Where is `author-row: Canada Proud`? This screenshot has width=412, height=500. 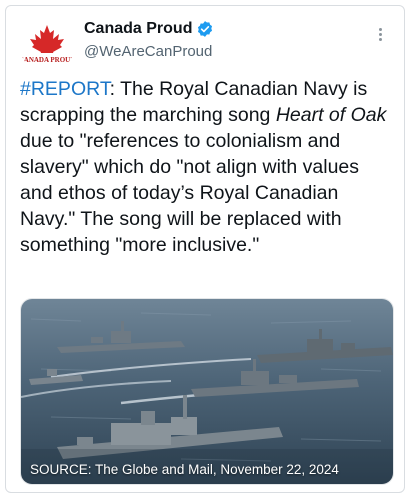 author-row: Canada Proud is located at coordinates (149, 29).